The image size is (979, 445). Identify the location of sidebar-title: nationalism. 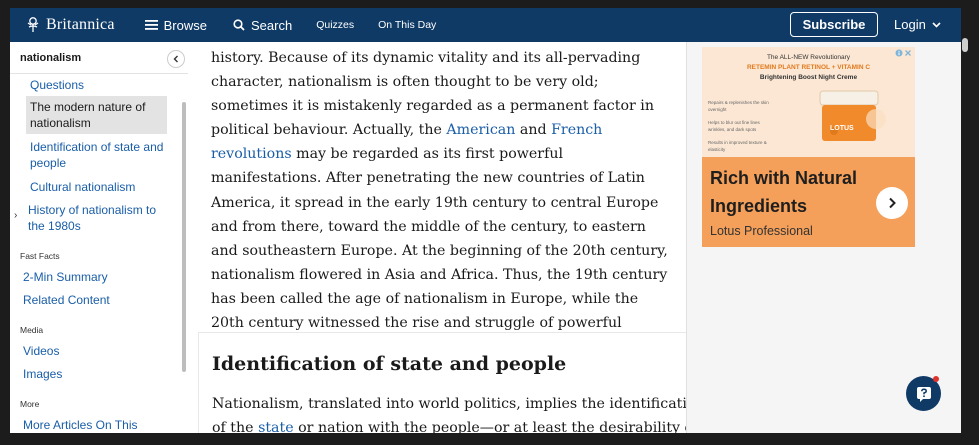
(51, 58).